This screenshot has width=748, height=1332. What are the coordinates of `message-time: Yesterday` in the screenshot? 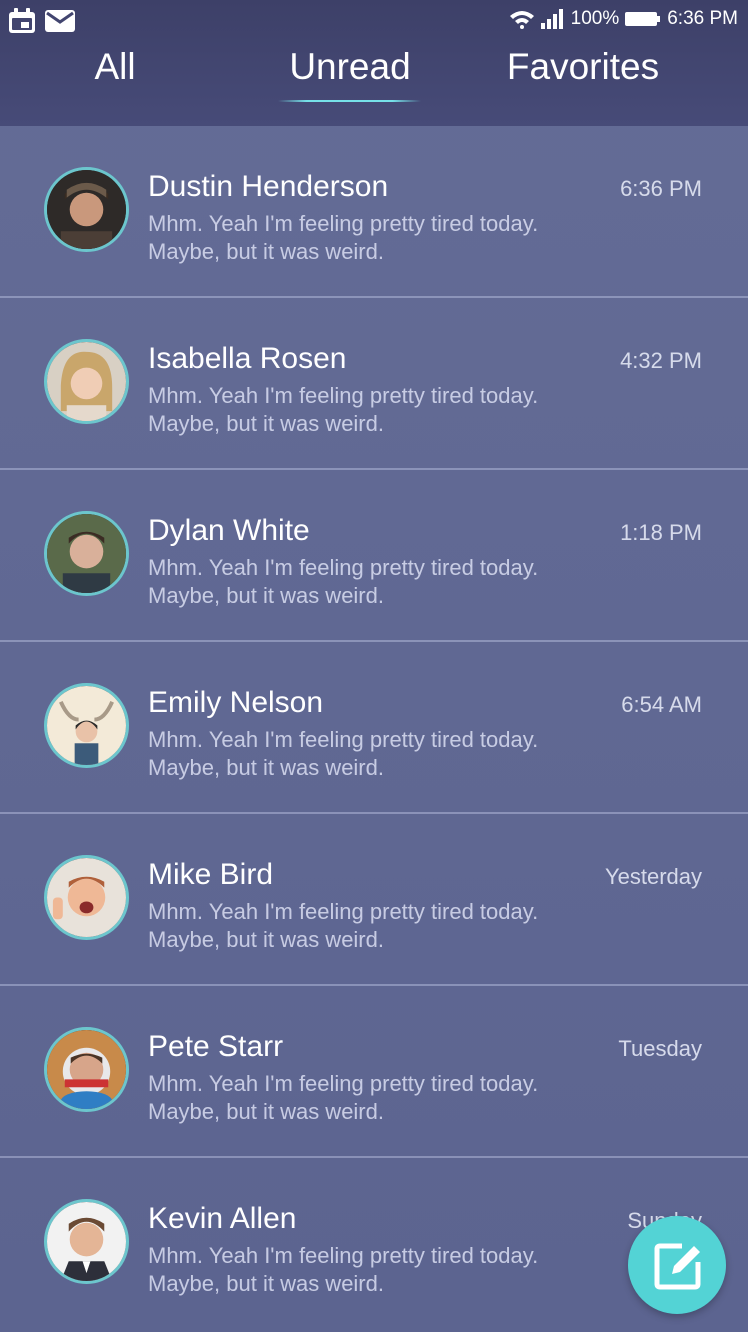 It's located at (653, 876).